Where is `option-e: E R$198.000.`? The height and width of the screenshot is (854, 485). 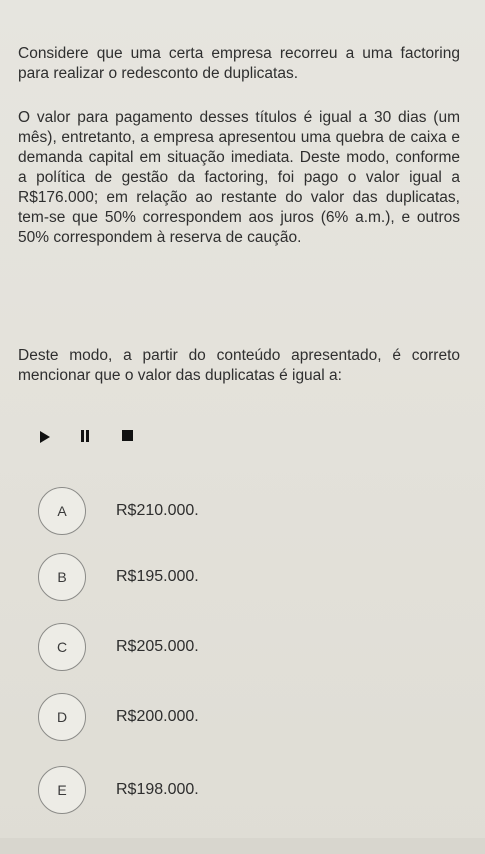
option-e: E R$198.000. is located at coordinates (238, 792).